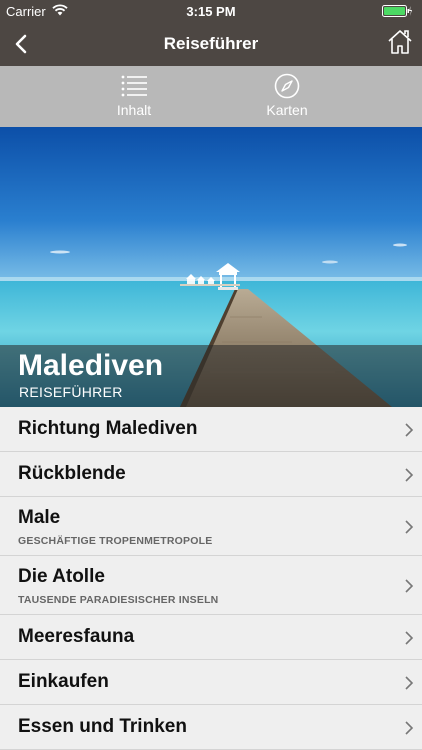 This screenshot has height=750, width=422. I want to click on tab-karten-label: Karten, so click(287, 110).